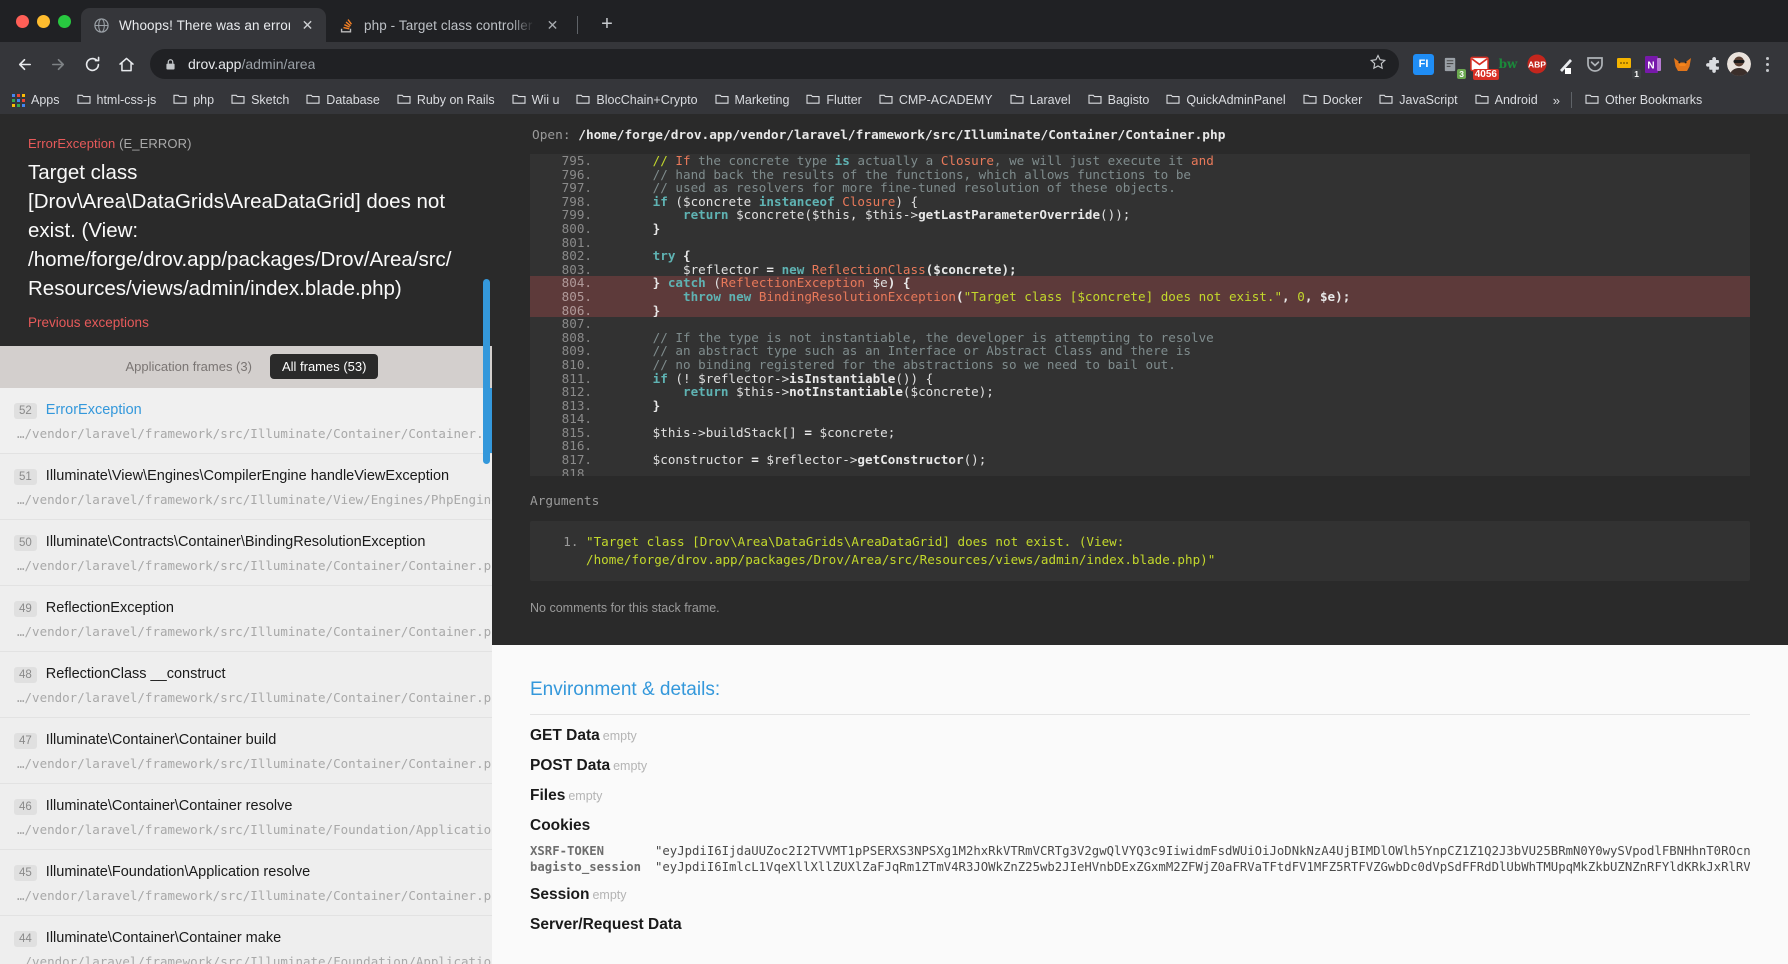 Image resolution: width=1788 pixels, height=964 pixels. I want to click on code-line-source: $this->buildStack[] = $concrete;, so click(744, 432).